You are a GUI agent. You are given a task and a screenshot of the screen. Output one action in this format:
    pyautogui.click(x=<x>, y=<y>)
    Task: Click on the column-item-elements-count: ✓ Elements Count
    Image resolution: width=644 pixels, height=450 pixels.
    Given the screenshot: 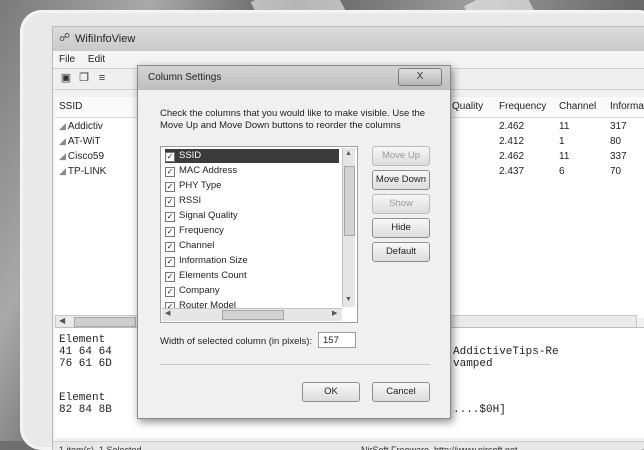 What is the action you would take?
    pyautogui.click(x=252, y=276)
    